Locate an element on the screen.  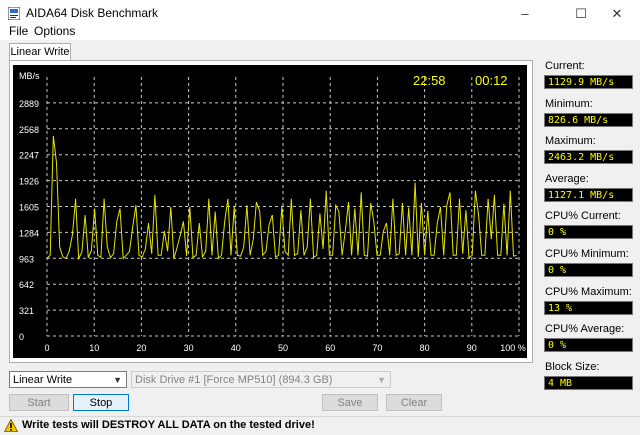
start-button: Start is located at coordinates (39, 402).